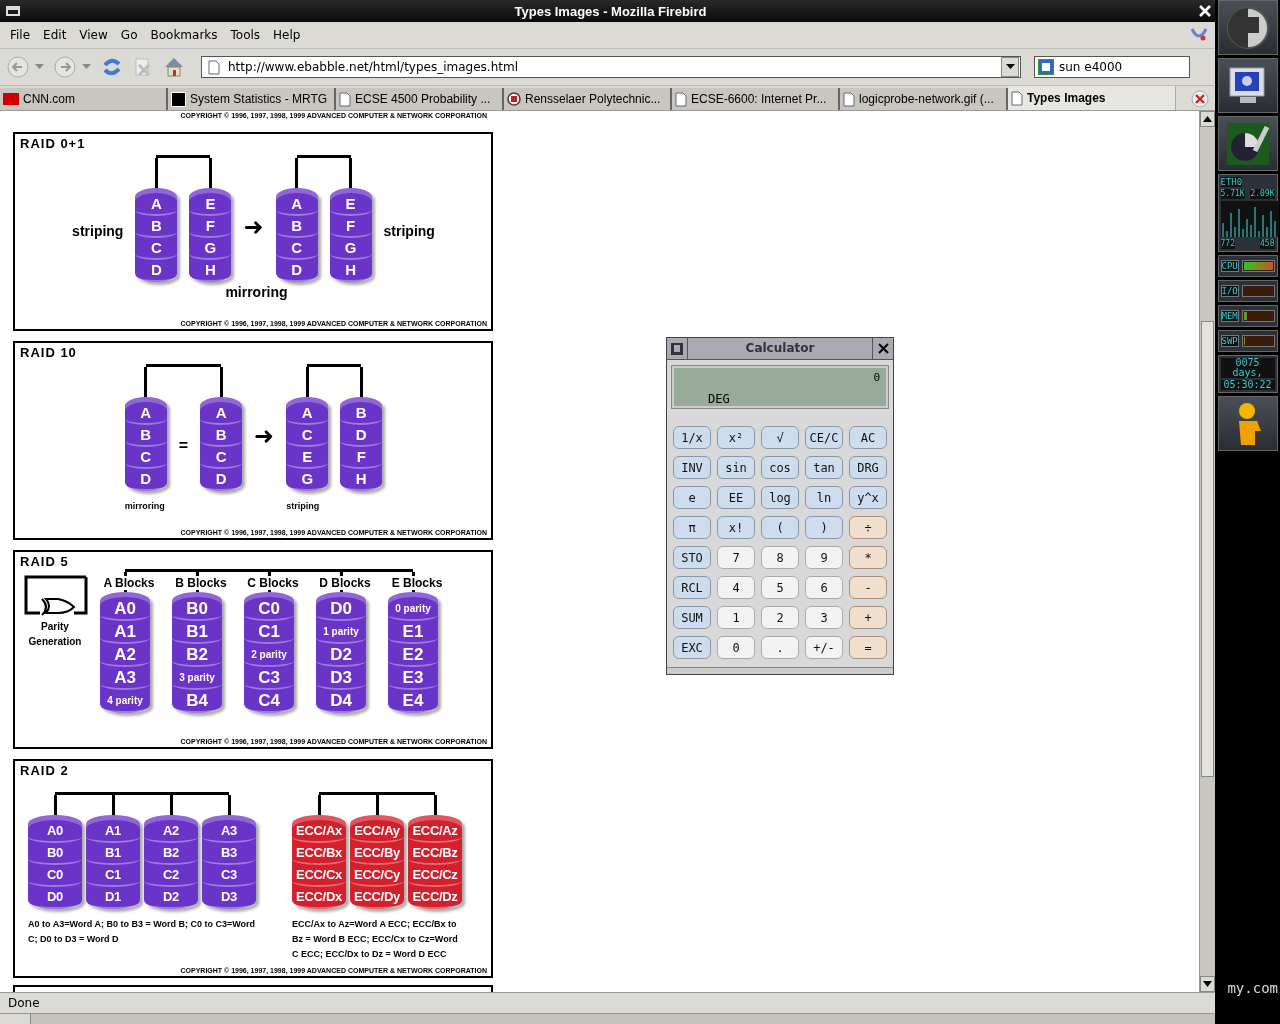  I want to click on menu-item: Go, so click(129, 35).